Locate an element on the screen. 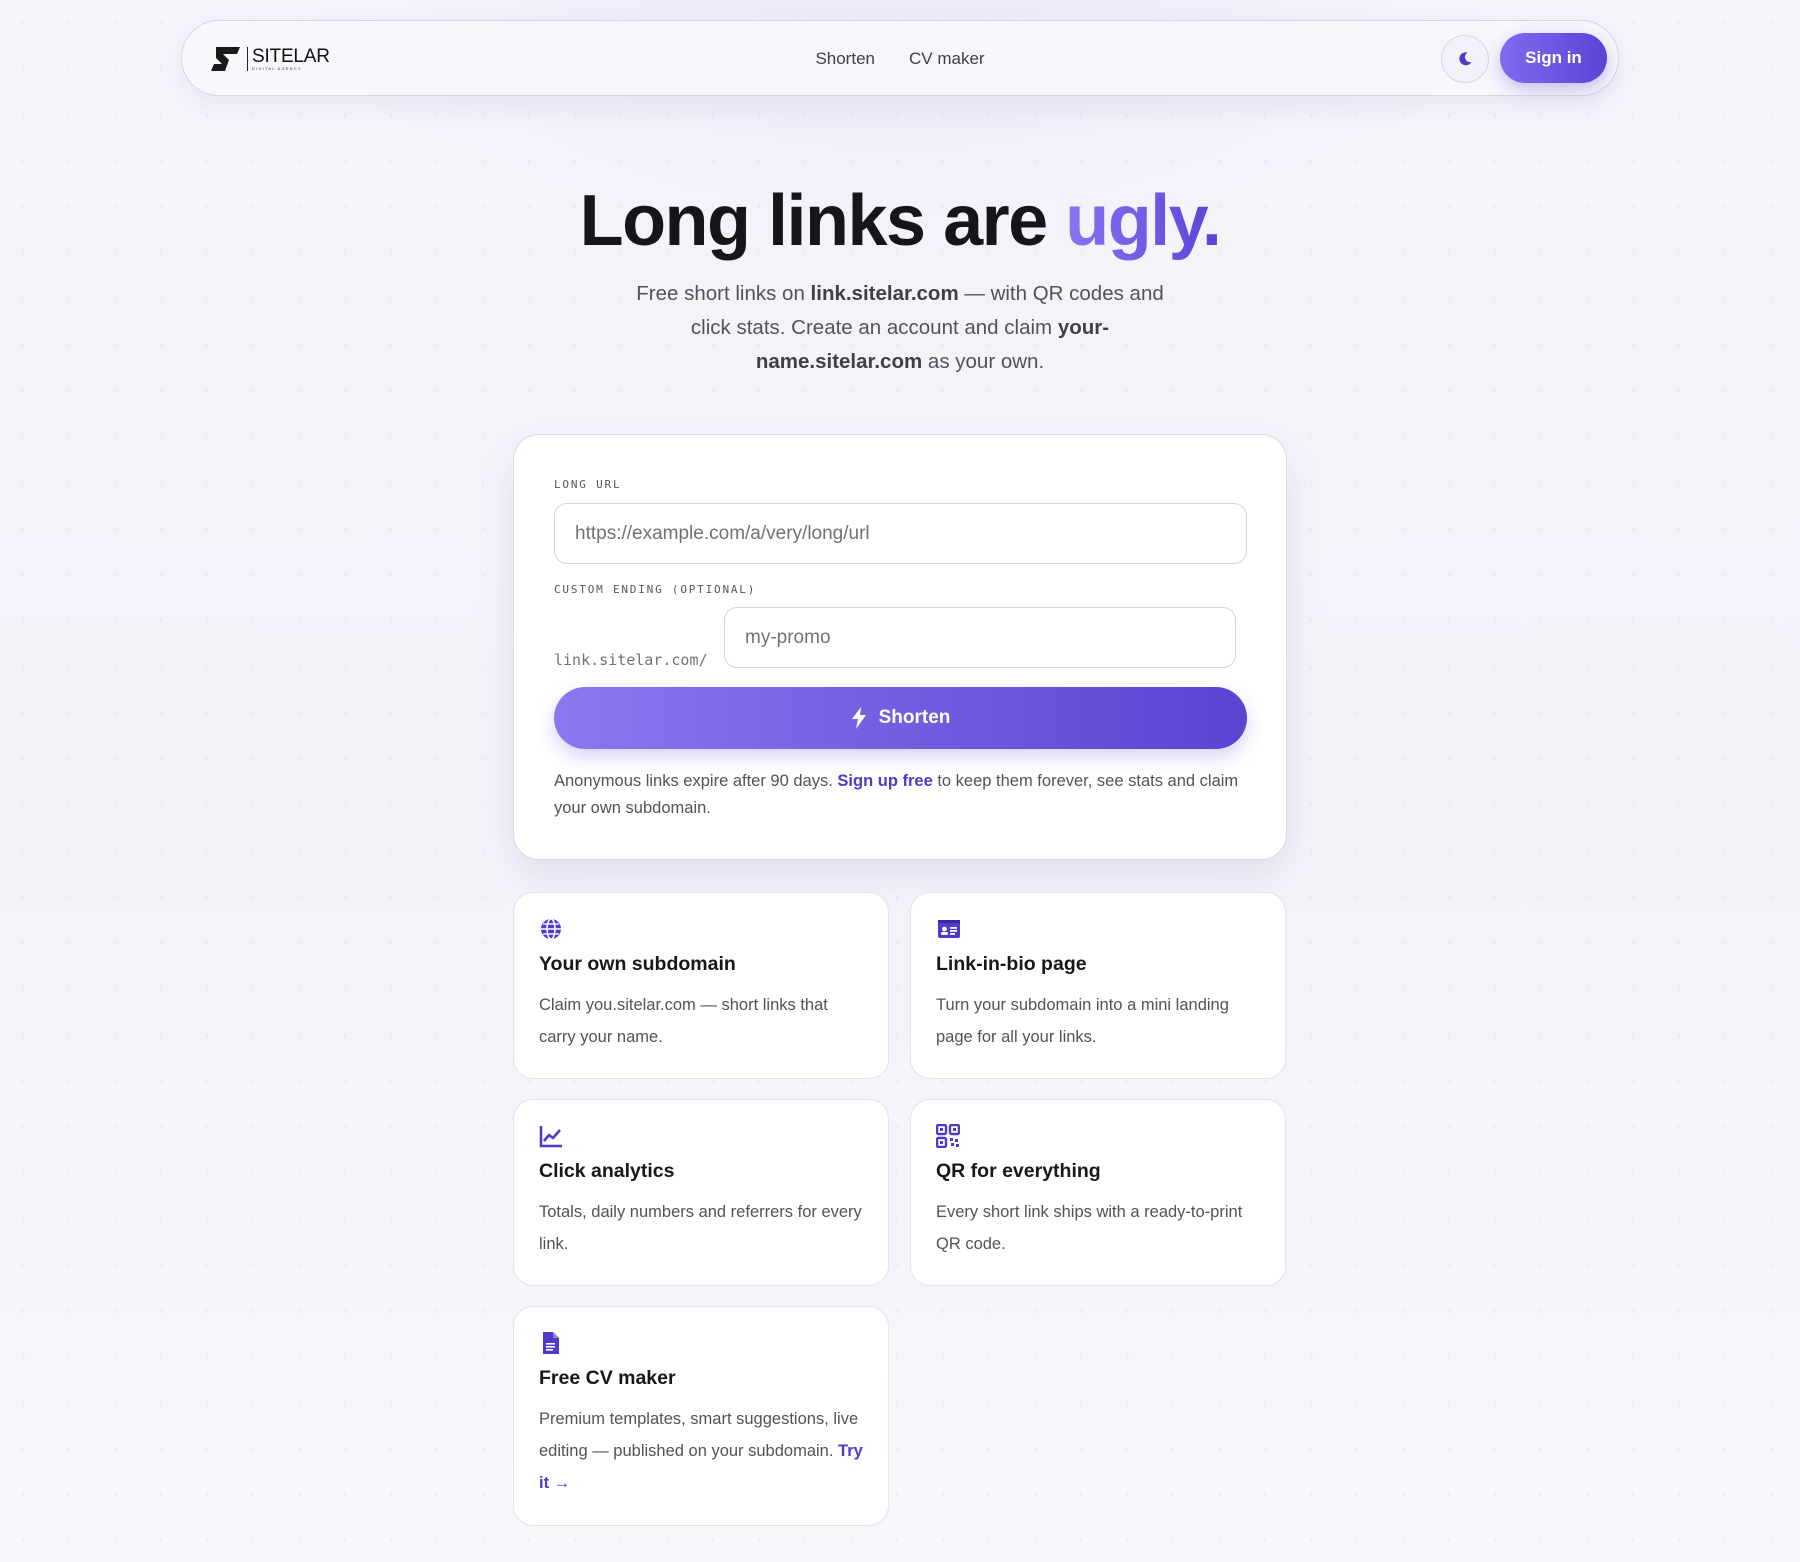 The image size is (1800, 1562). shorten-button: Shorten is located at coordinates (900, 718).